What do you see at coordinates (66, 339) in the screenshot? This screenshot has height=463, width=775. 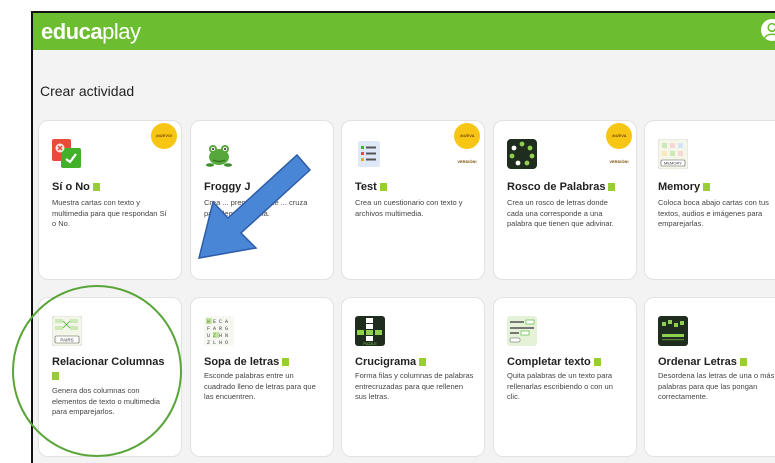 I see `svg-text: PAIRS` at bounding box center [66, 339].